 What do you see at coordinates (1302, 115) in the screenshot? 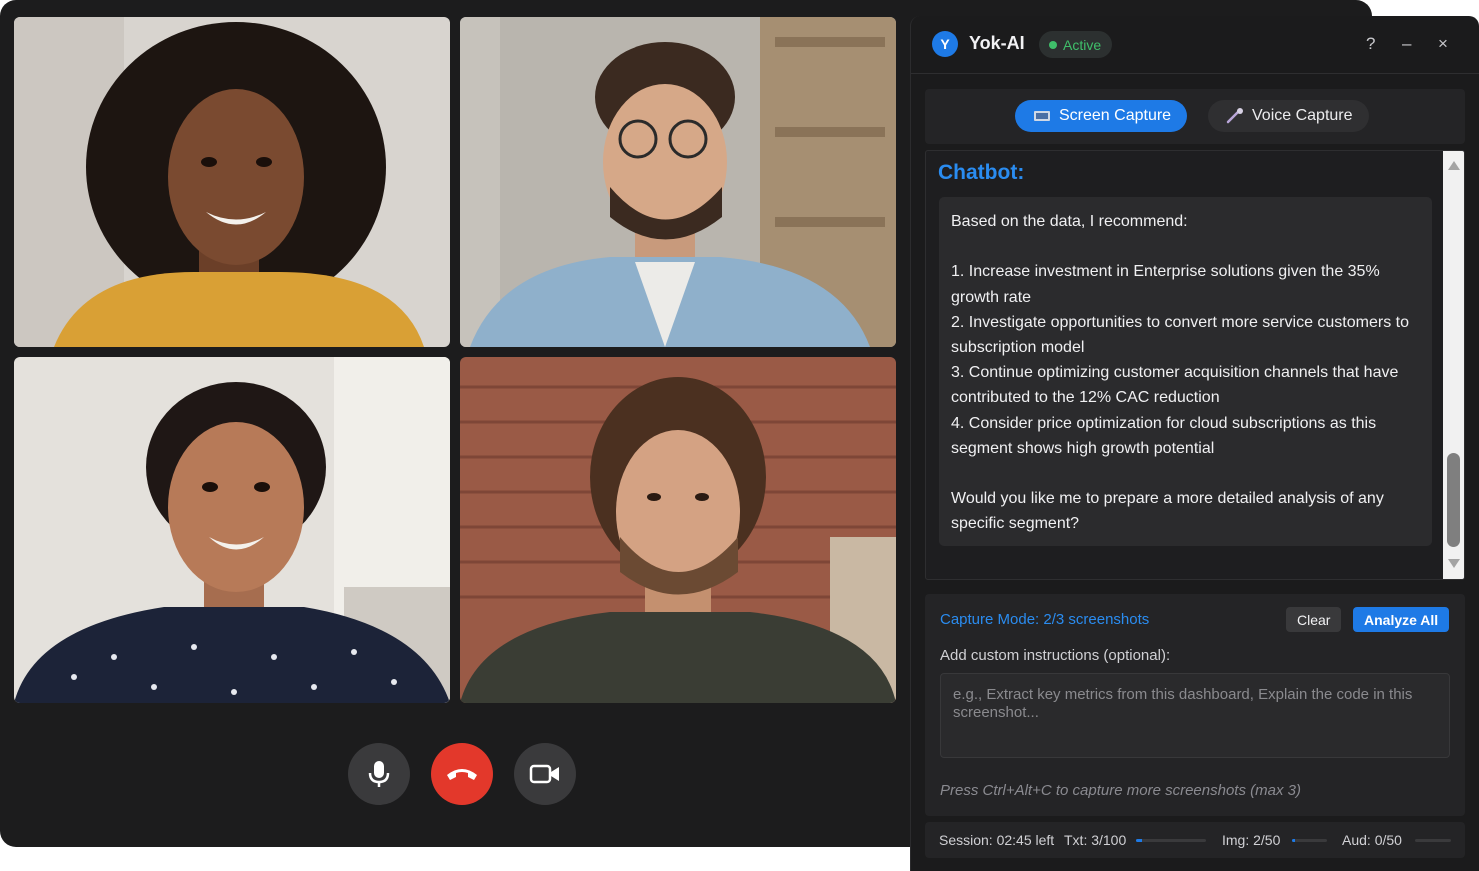
I see `voice-capture-label: Voice Capture` at bounding box center [1302, 115].